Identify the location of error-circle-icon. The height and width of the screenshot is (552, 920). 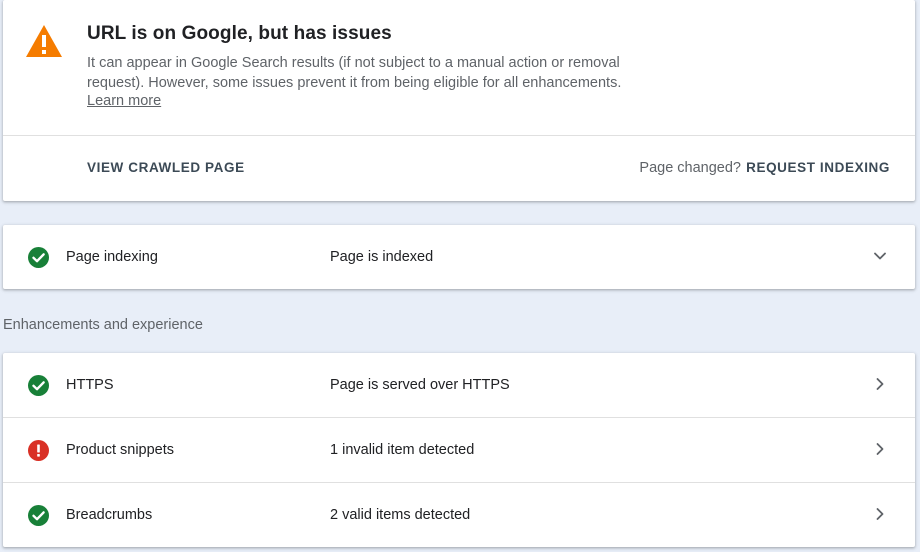
(38, 450).